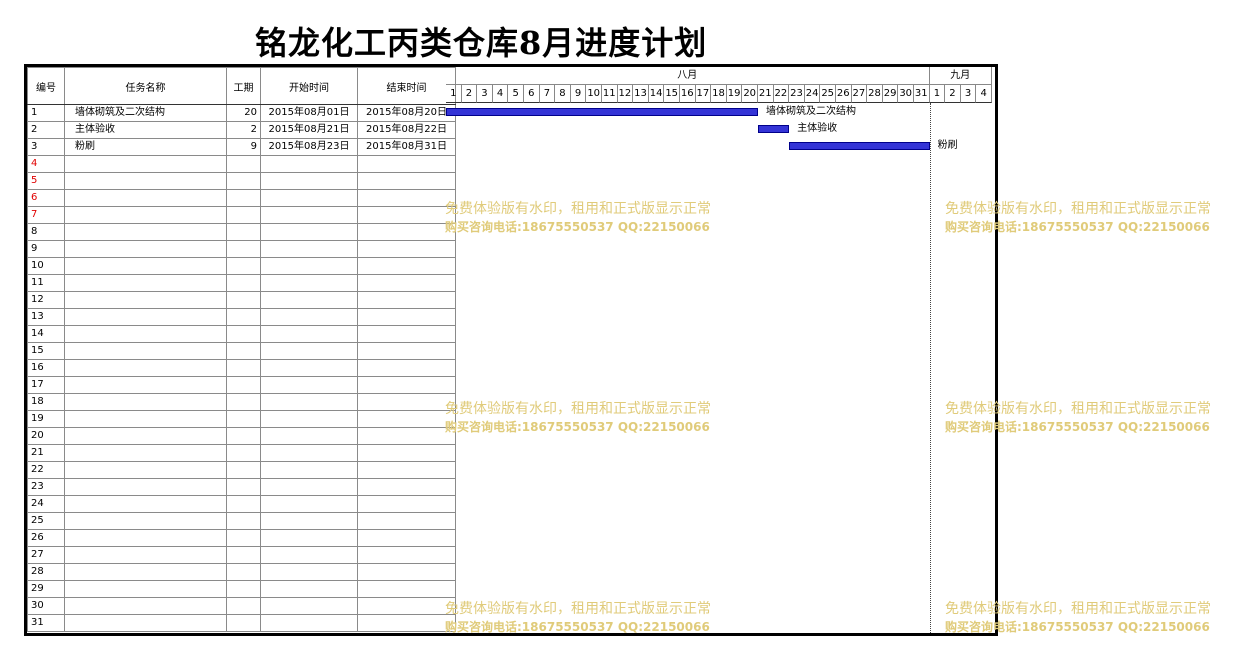 The height and width of the screenshot is (656, 1248). I want to click on table-row: 7, so click(241, 215).